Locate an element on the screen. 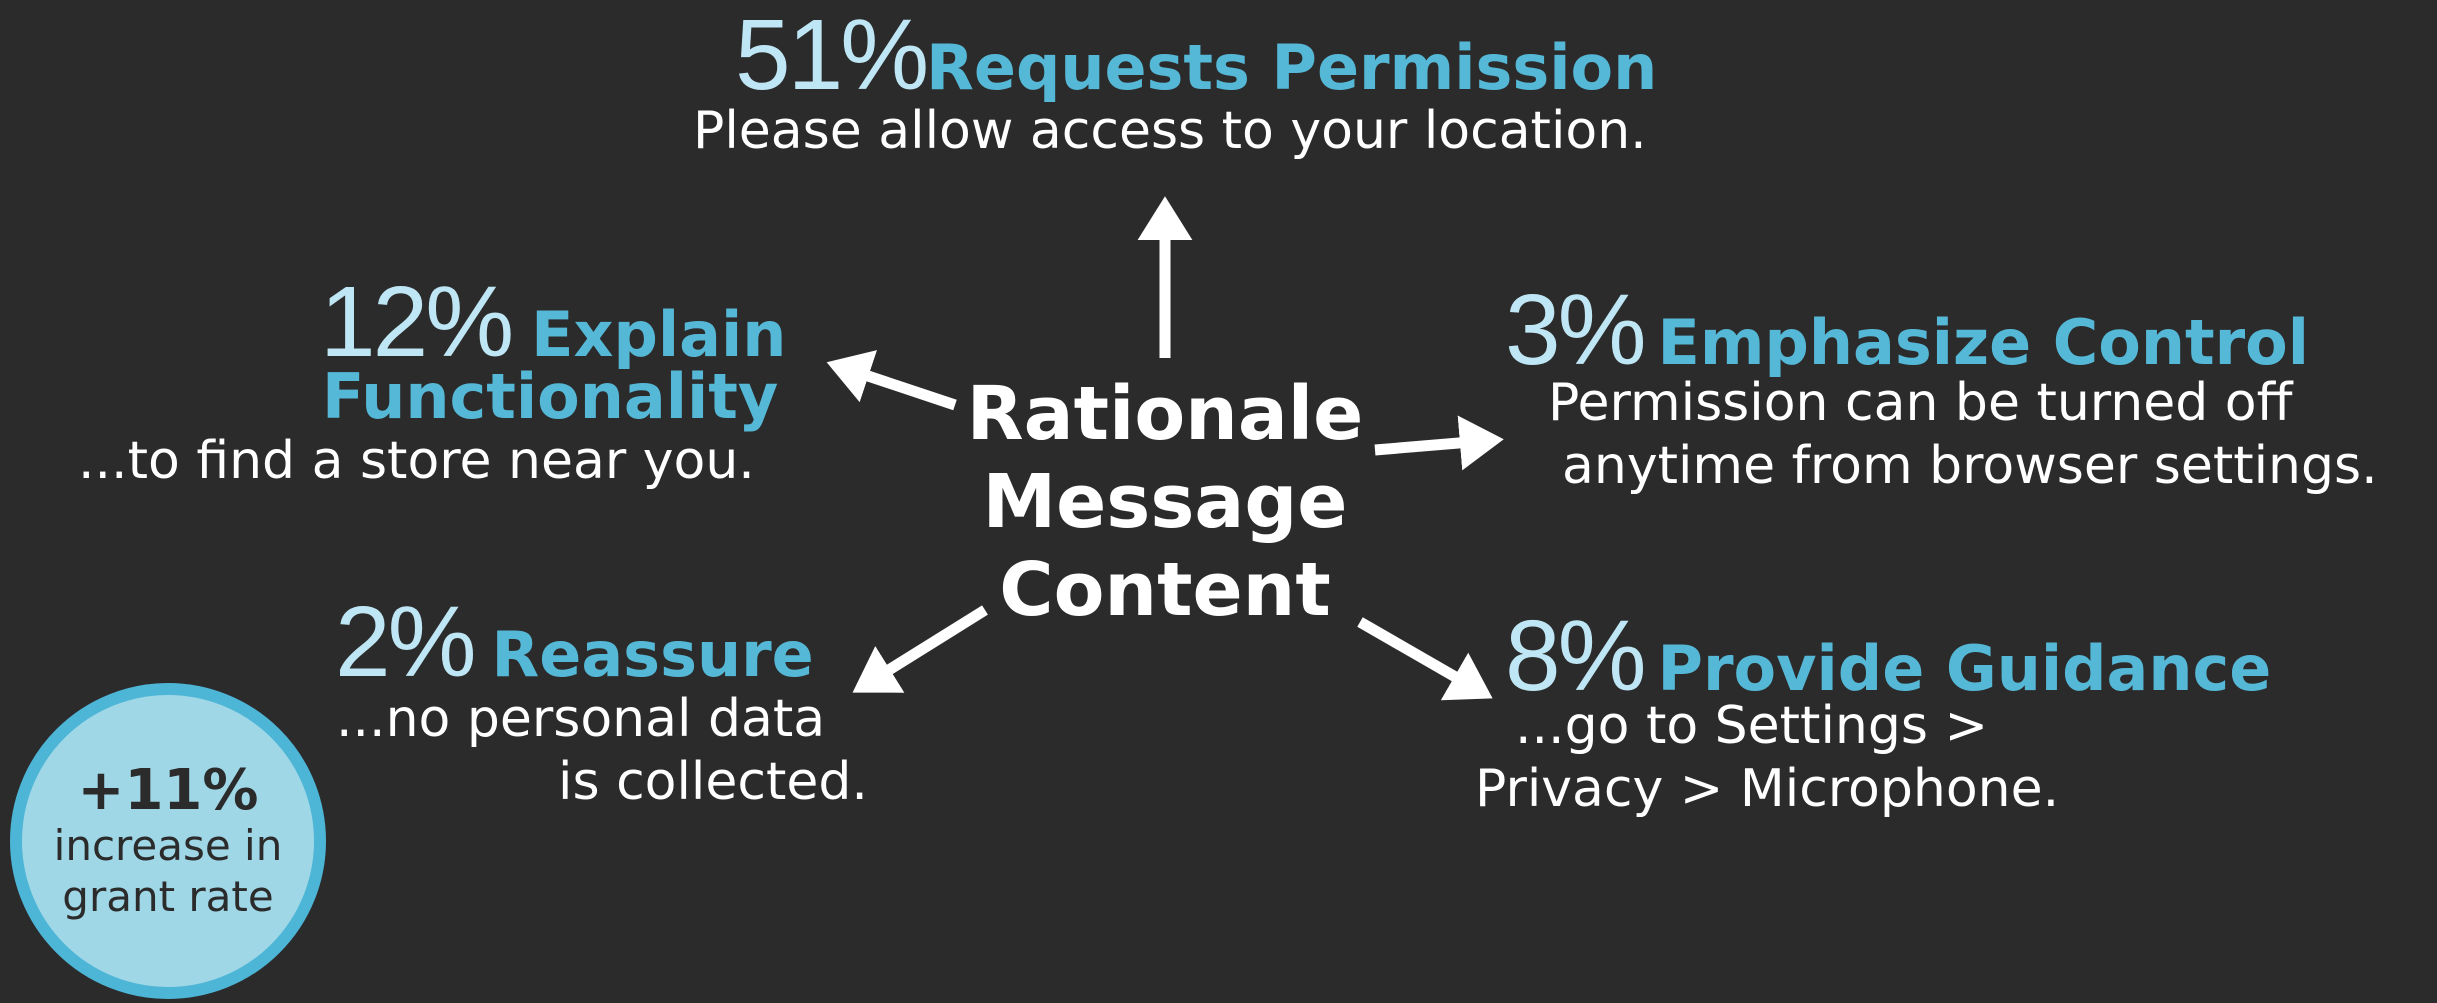 This screenshot has width=2437, height=1003. provide-guidance-node: 8% Provide Guidance is located at coordinates (1888, 656).